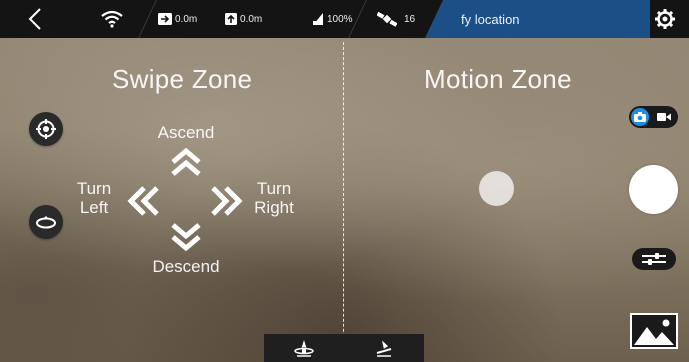 The width and height of the screenshot is (689, 362). I want to click on back-button, so click(35, 19).